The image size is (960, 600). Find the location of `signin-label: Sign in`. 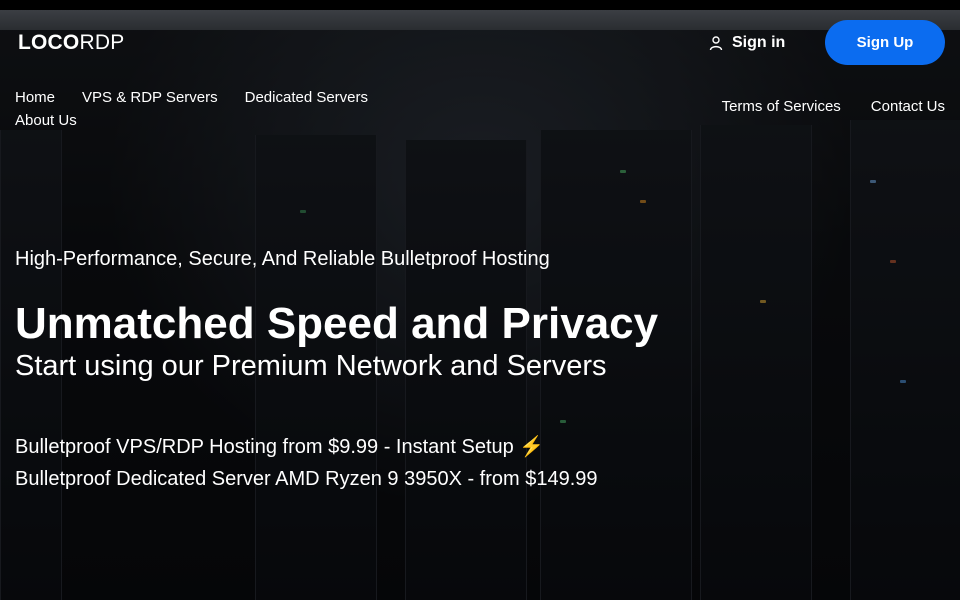

signin-label: Sign in is located at coordinates (759, 42).